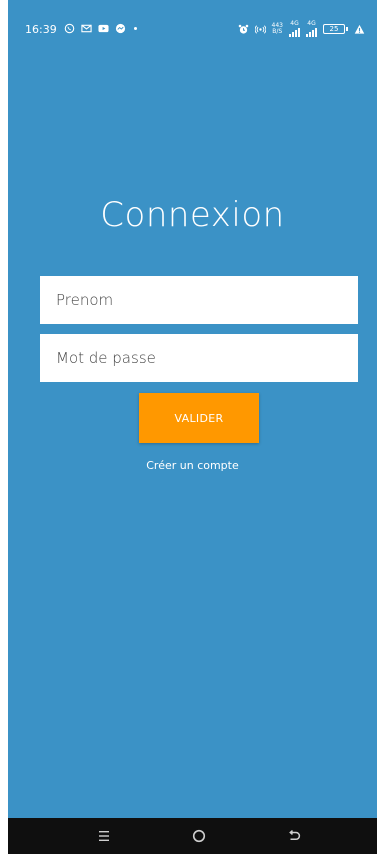 This screenshot has height=854, width=385. Describe the element at coordinates (135, 28) in the screenshot. I see `more-notifications-dot` at that location.